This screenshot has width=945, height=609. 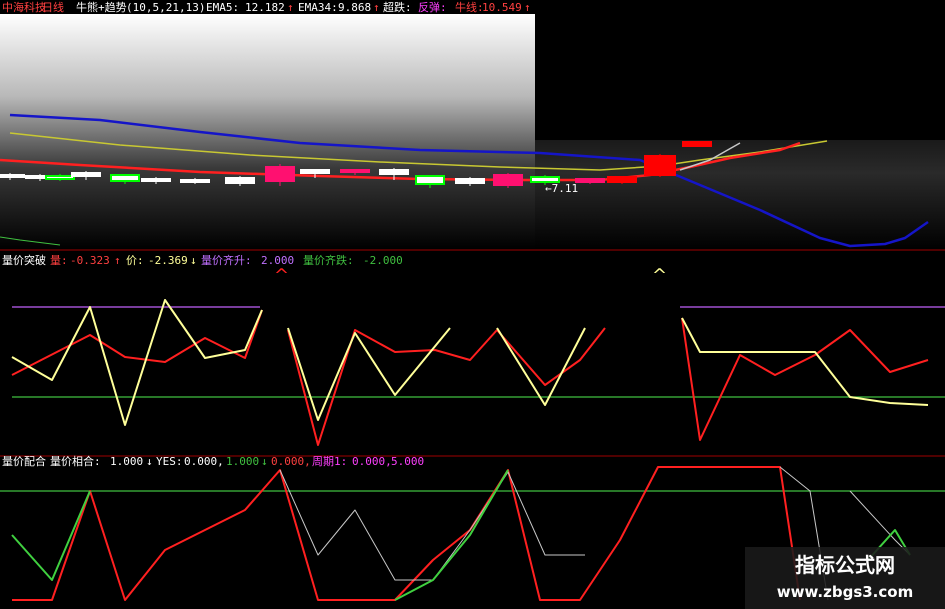 I want to click on ema34-label: EMA34:, so click(x=318, y=7).